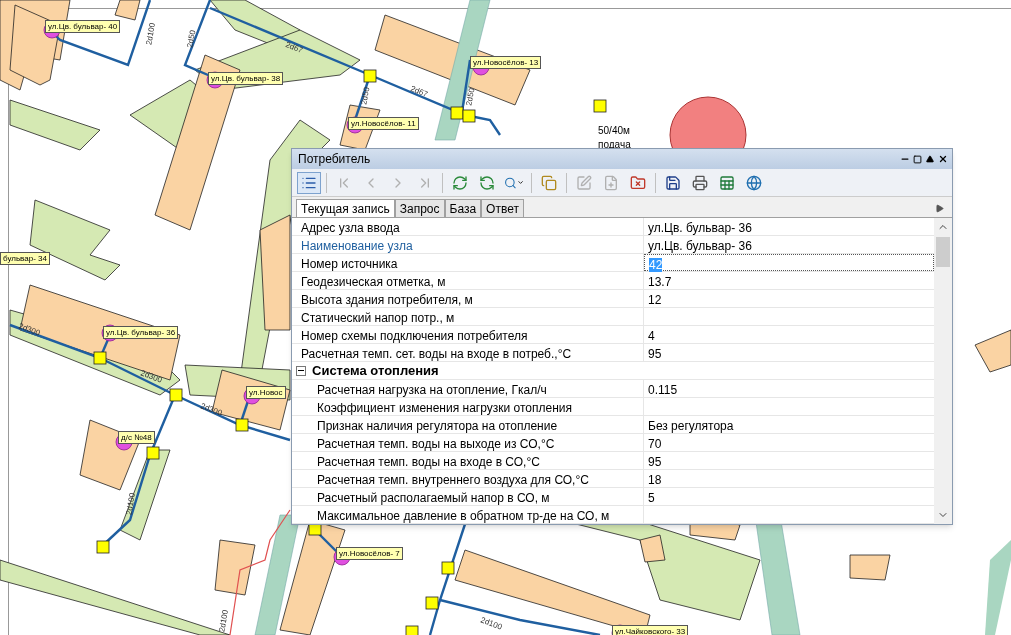 The height and width of the screenshot is (635, 1011). Describe the element at coordinates (468, 226) in the screenshot. I see `property-label: Адрес узла ввода` at that location.